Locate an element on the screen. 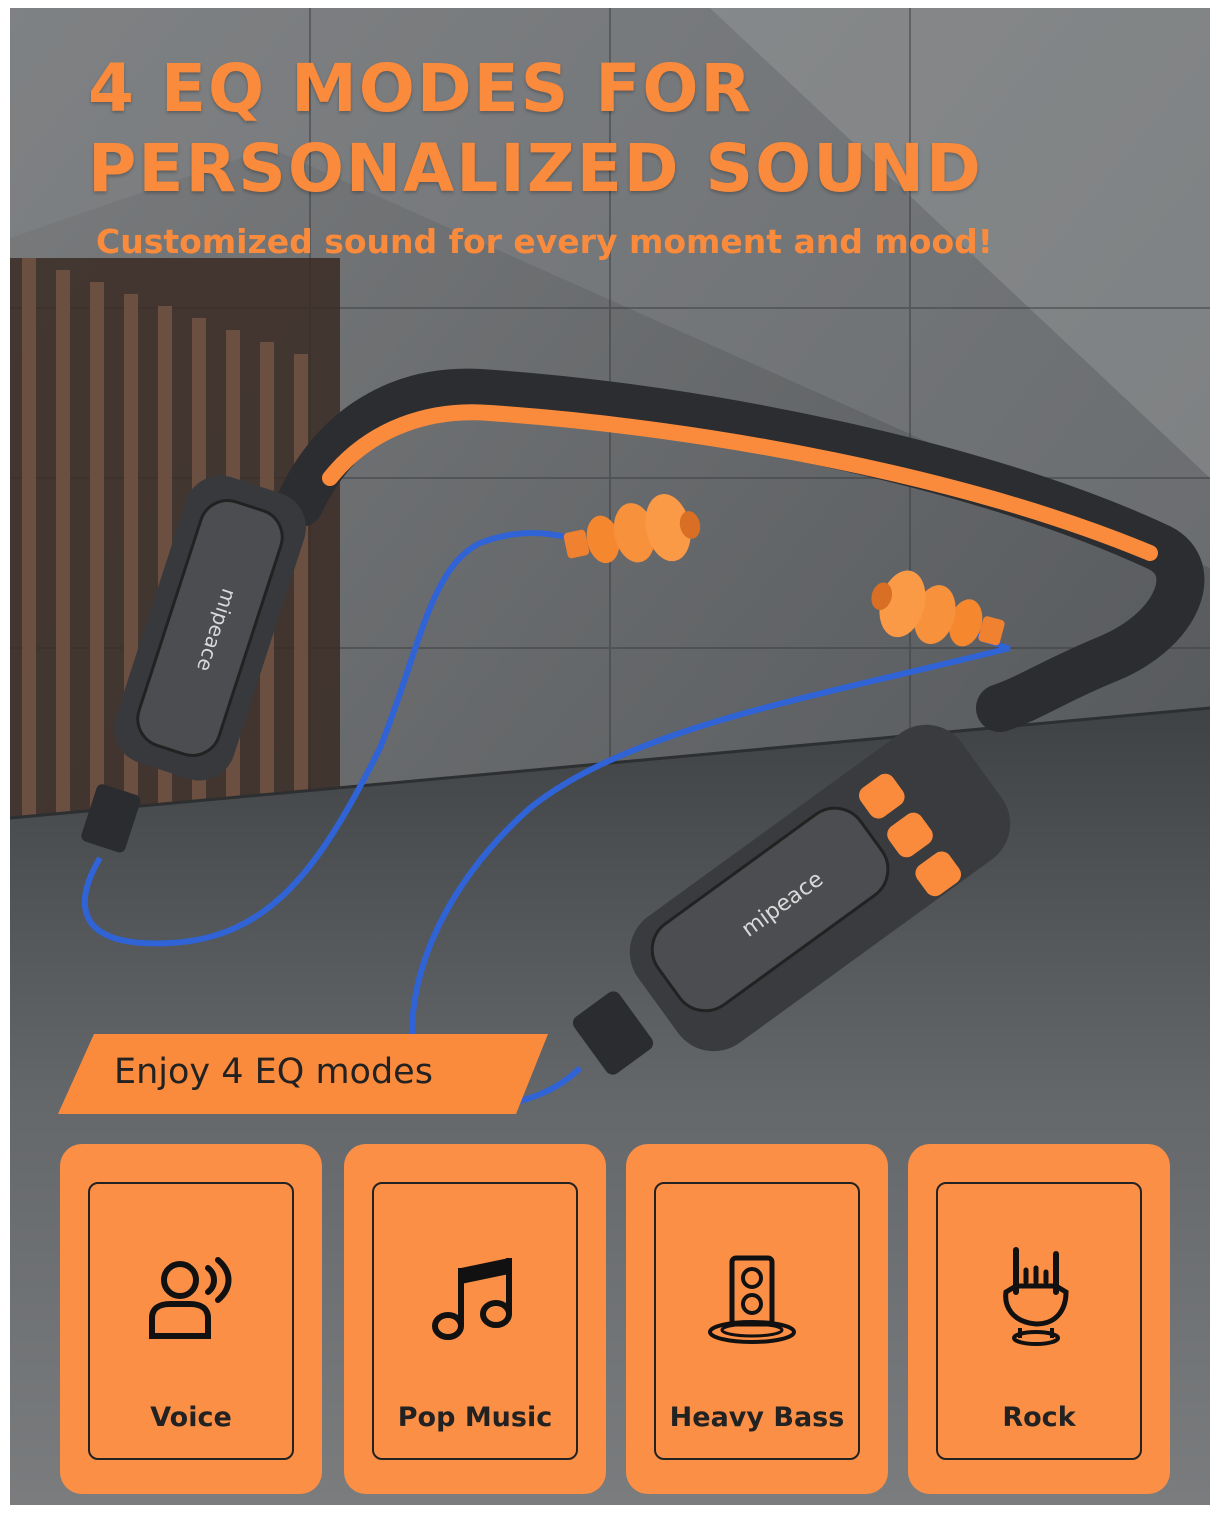  eq-modes-banner: Enjoy 4 EQ modes is located at coordinates (303, 1074).